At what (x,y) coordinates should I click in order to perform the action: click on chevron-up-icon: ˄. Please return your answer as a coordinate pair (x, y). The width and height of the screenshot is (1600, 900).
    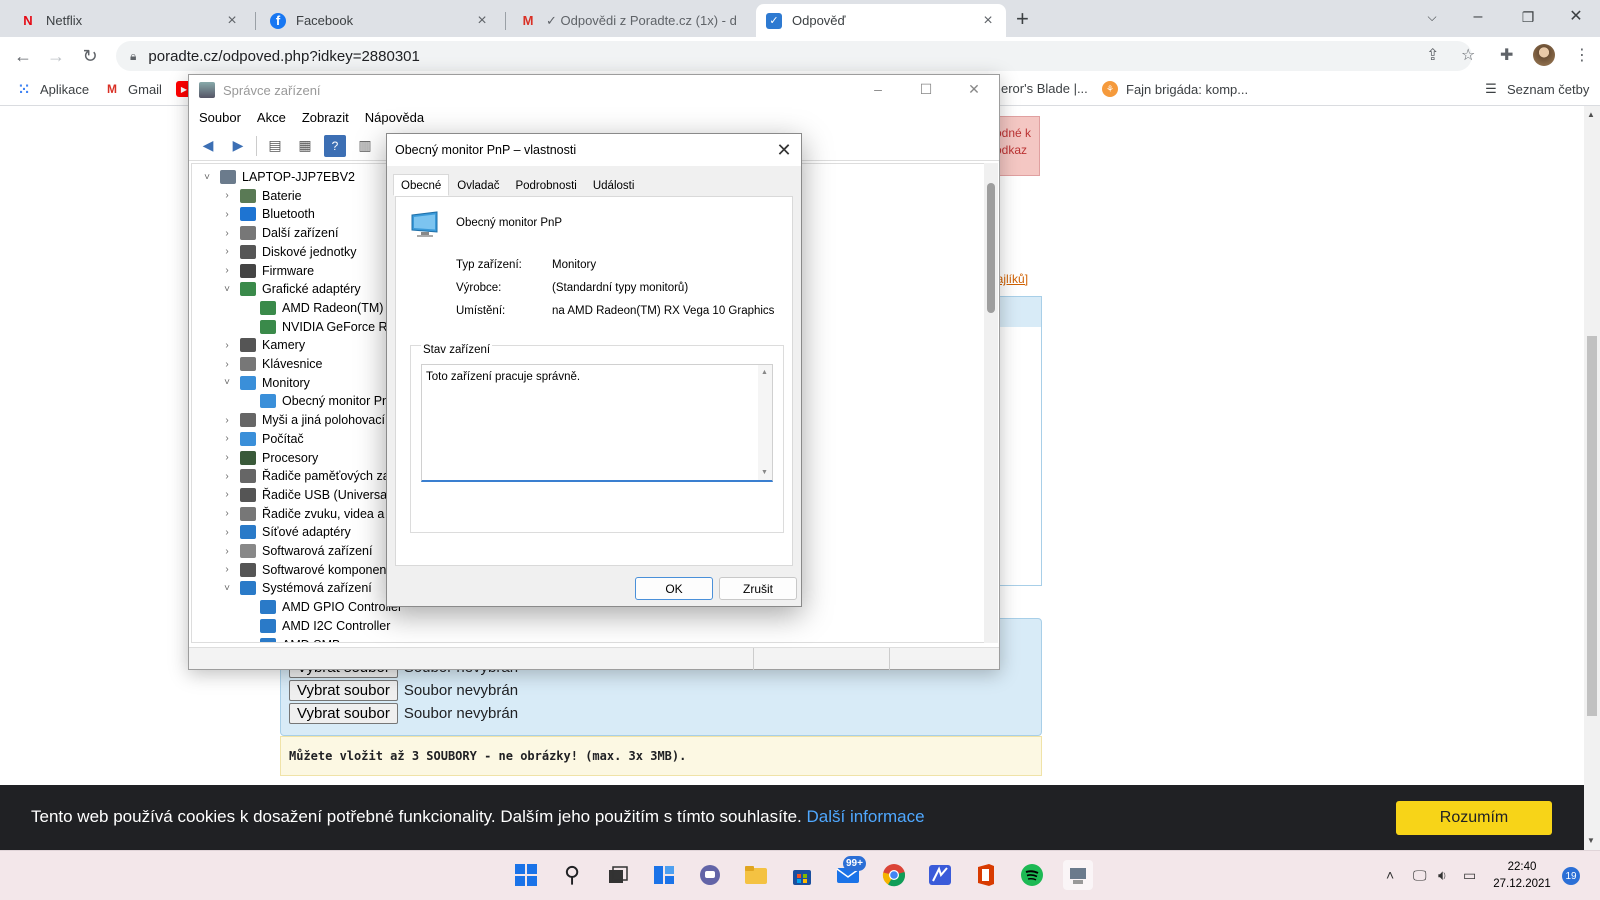
    Looking at the image, I should click on (1390, 875).